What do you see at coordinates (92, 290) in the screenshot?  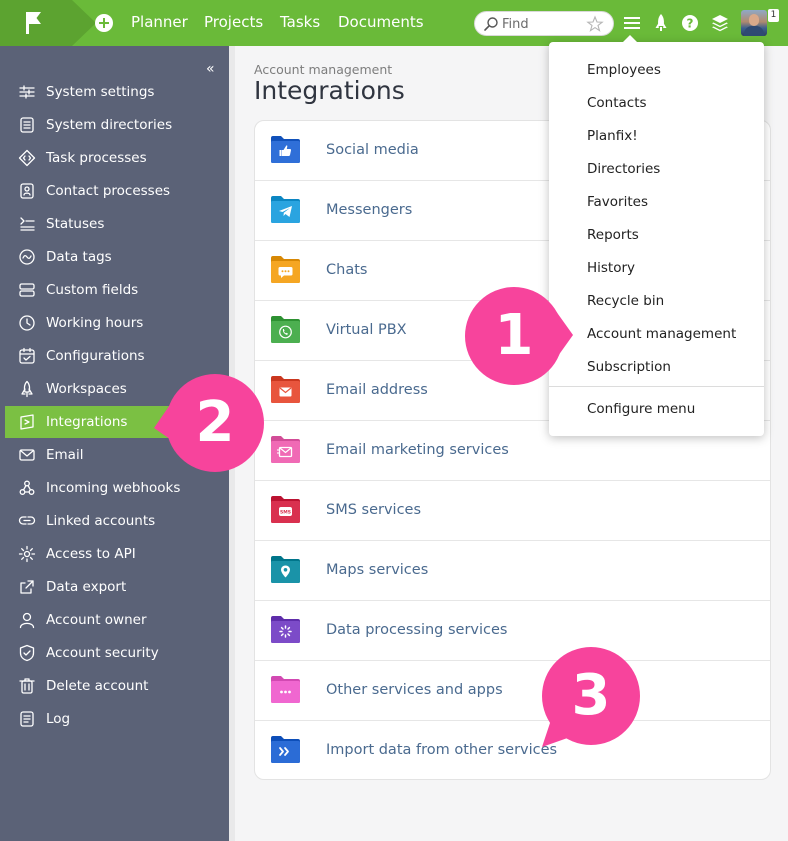 I see `sidebar-item-label: Custom fields` at bounding box center [92, 290].